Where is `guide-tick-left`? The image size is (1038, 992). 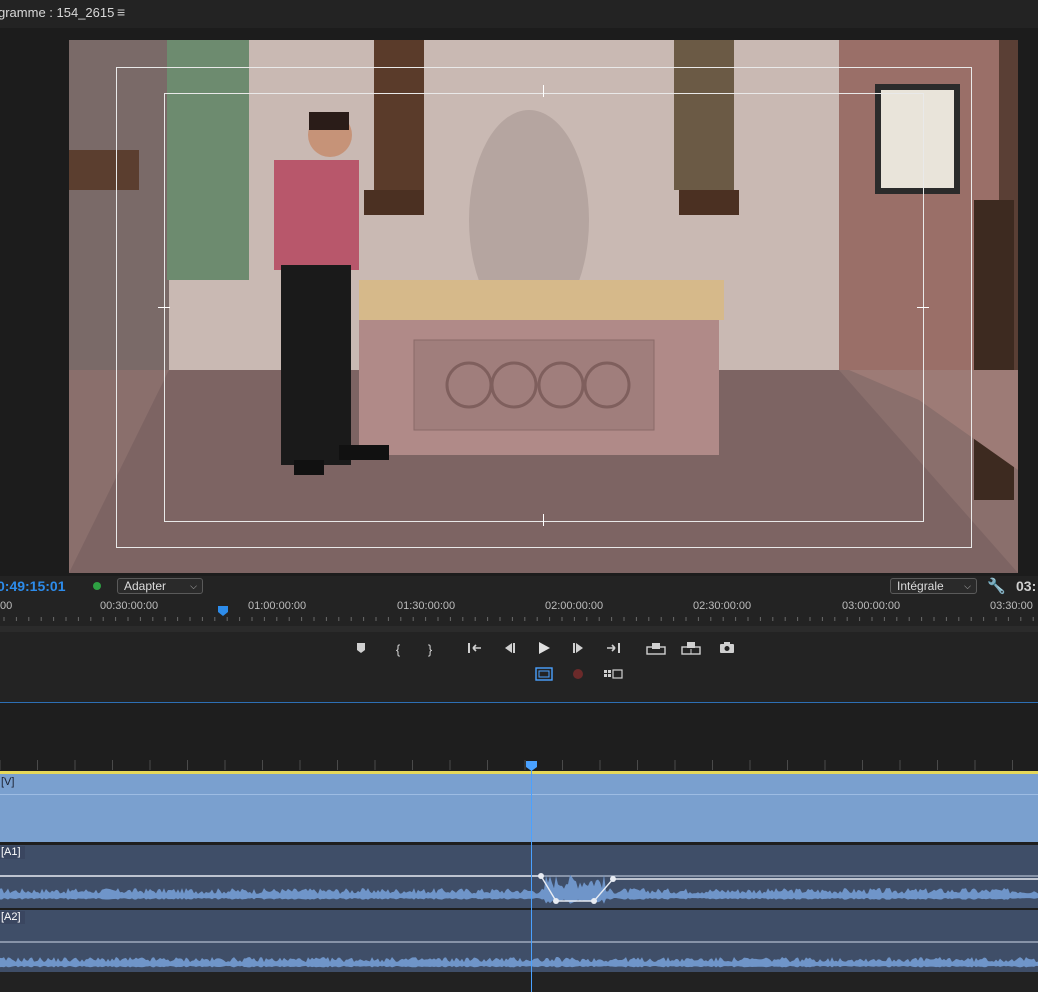
guide-tick-left is located at coordinates (164, 307).